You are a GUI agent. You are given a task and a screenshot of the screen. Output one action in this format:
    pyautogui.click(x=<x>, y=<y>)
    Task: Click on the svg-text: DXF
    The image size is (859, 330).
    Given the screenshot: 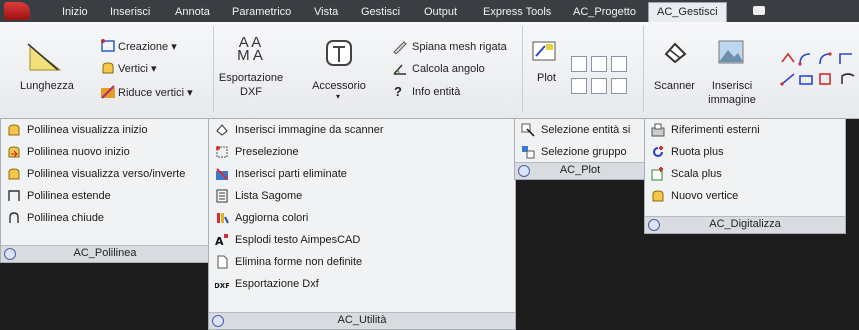 What is the action you would take?
    pyautogui.click(x=222, y=286)
    